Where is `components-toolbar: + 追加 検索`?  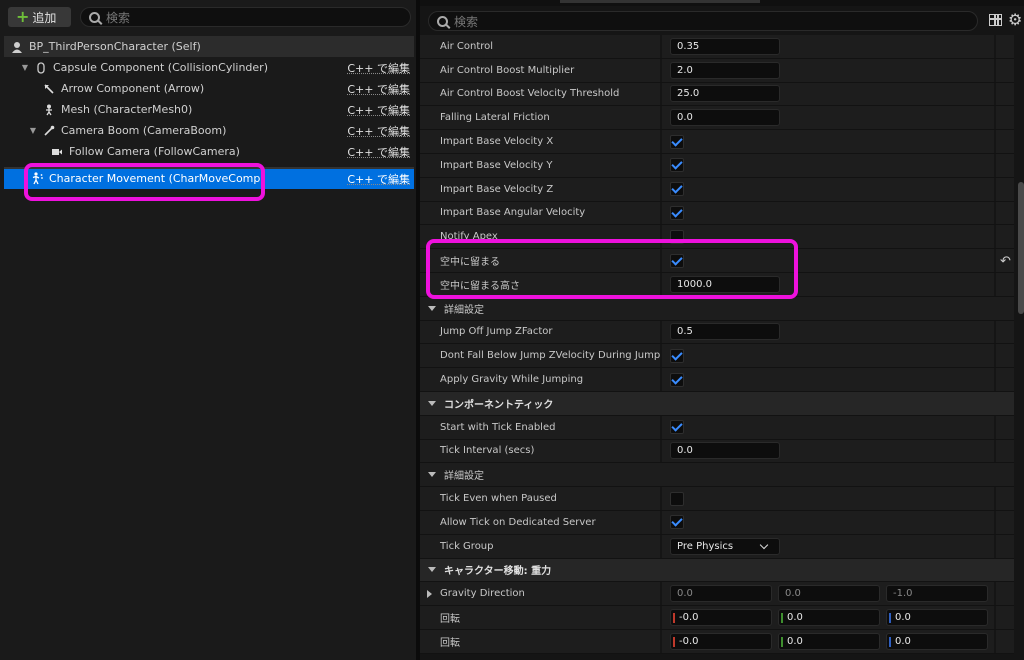 components-toolbar: + 追加 検索 is located at coordinates (208, 17).